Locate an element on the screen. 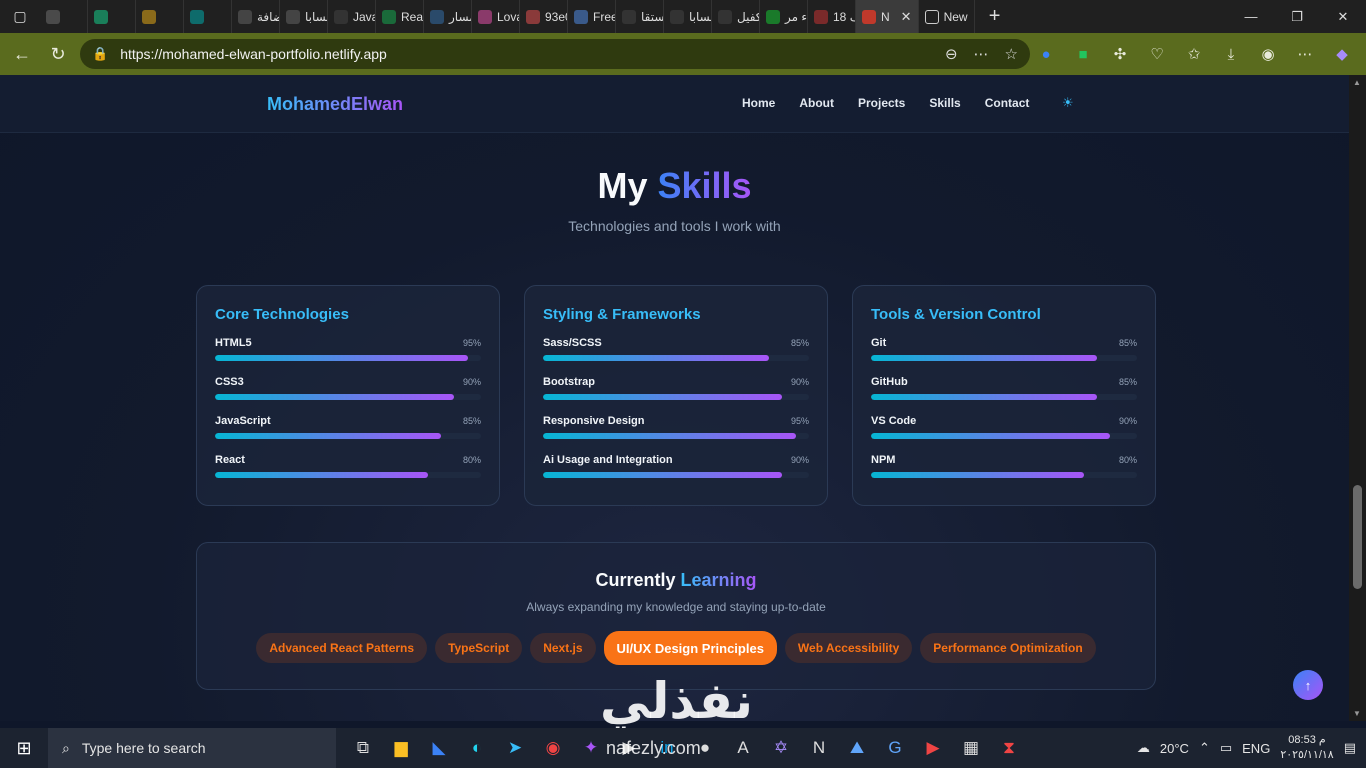  new-tab-plus-icon: + is located at coordinates (995, 16).